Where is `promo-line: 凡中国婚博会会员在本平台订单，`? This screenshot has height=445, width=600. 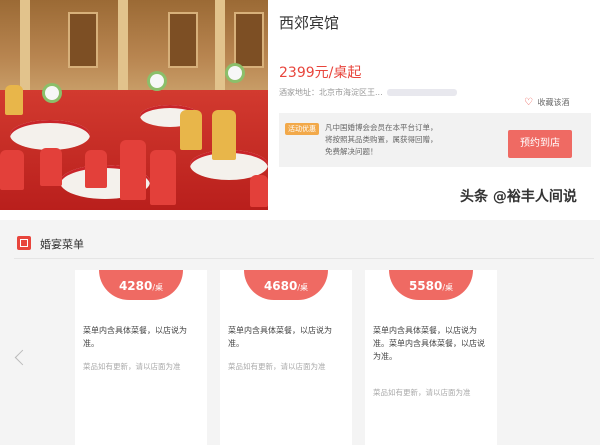
promo-line: 凡中国婚博会会员在本平台订单， is located at coordinates (381, 127).